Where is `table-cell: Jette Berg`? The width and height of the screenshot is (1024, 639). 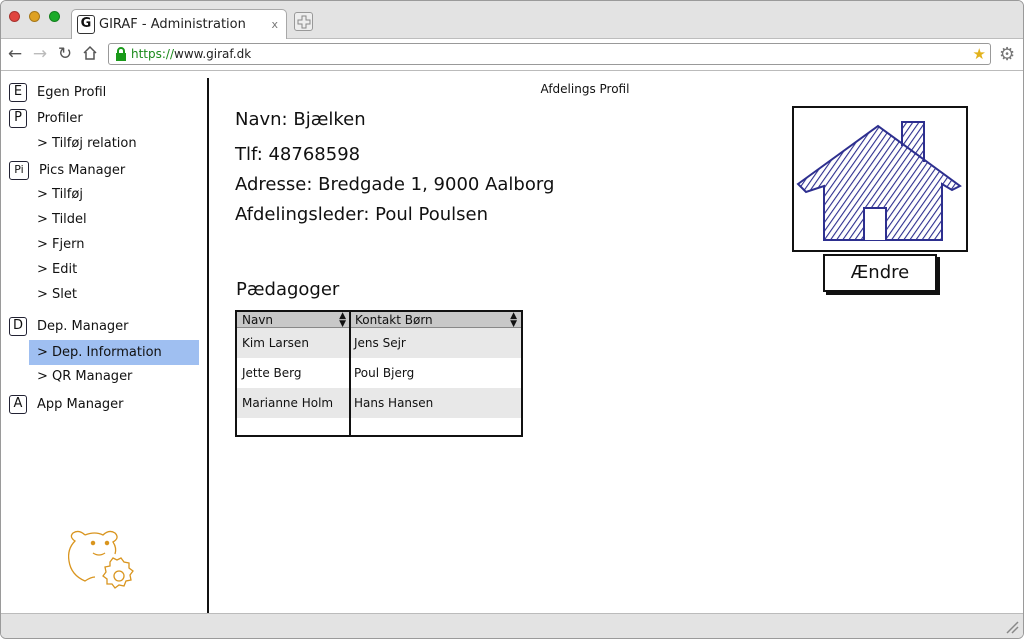 table-cell: Jette Berg is located at coordinates (272, 373).